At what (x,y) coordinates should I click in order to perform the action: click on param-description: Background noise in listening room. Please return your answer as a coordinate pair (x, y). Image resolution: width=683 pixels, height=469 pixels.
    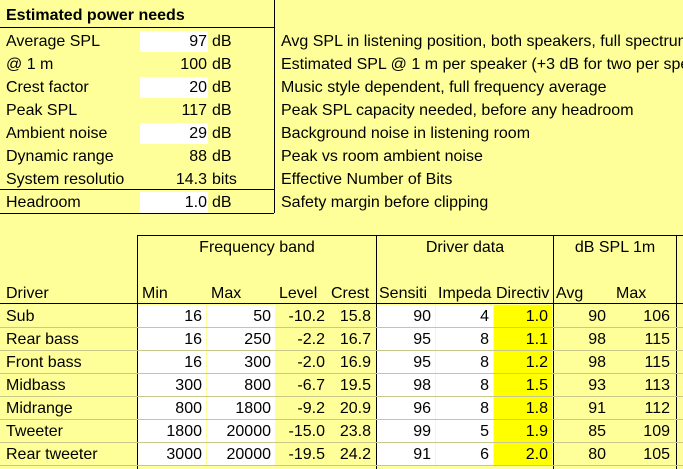
    Looking at the image, I should click on (406, 133).